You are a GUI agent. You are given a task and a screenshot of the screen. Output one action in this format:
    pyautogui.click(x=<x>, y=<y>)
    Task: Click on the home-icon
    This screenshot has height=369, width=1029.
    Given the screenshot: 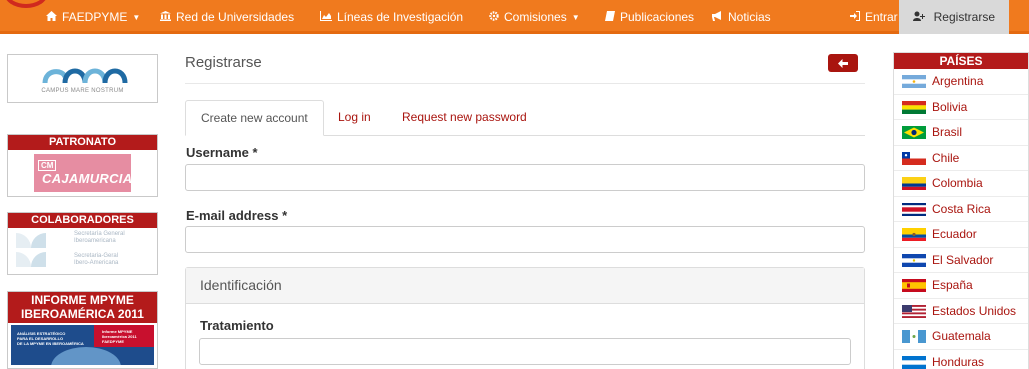 What is the action you would take?
    pyautogui.click(x=51, y=18)
    